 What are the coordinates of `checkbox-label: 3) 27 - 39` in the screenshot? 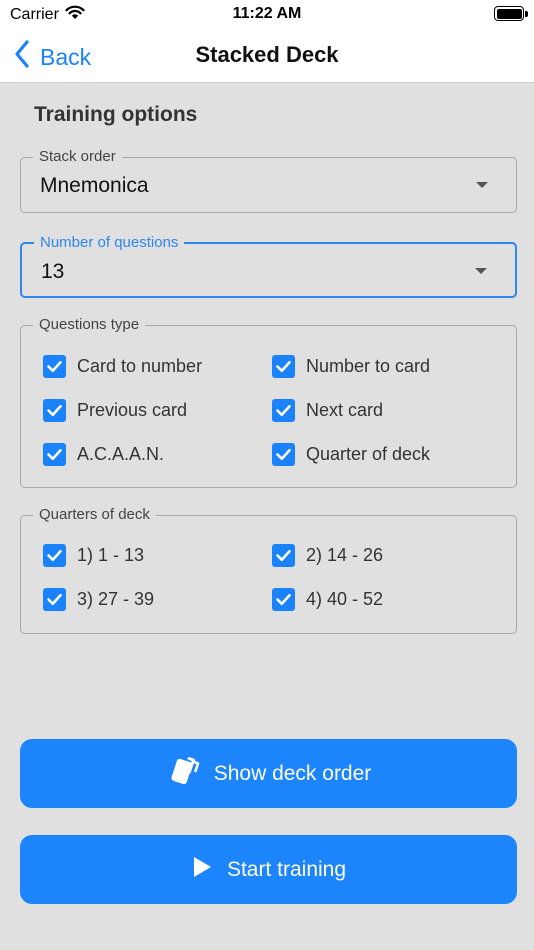 It's located at (116, 599).